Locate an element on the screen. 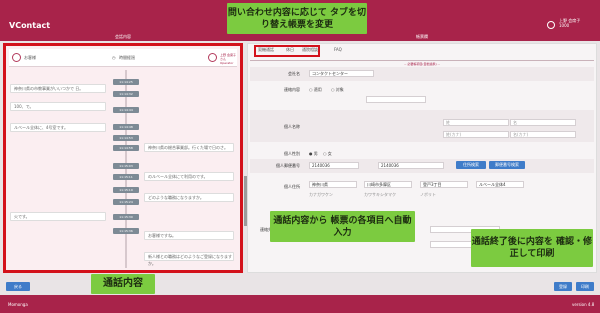  first-name-field: 名 is located at coordinates (543, 122).